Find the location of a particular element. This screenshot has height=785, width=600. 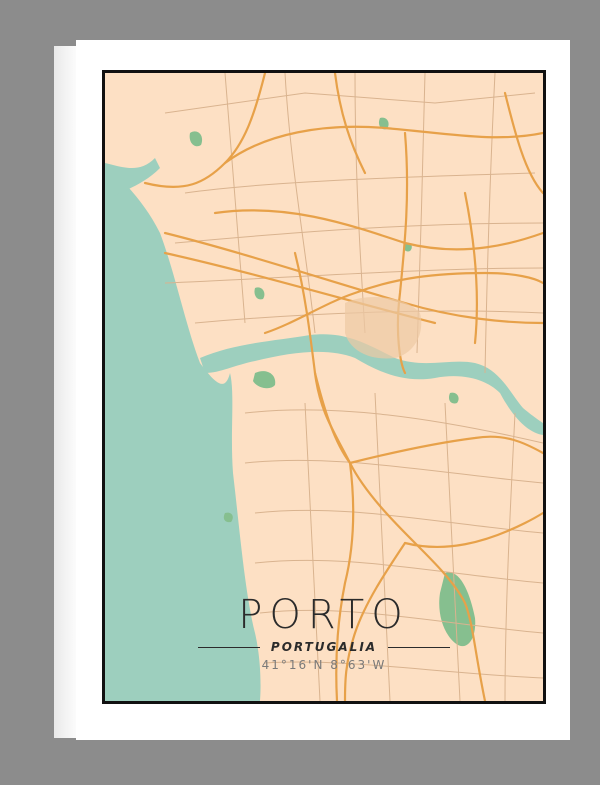

city-centre is located at coordinates (383, 328).